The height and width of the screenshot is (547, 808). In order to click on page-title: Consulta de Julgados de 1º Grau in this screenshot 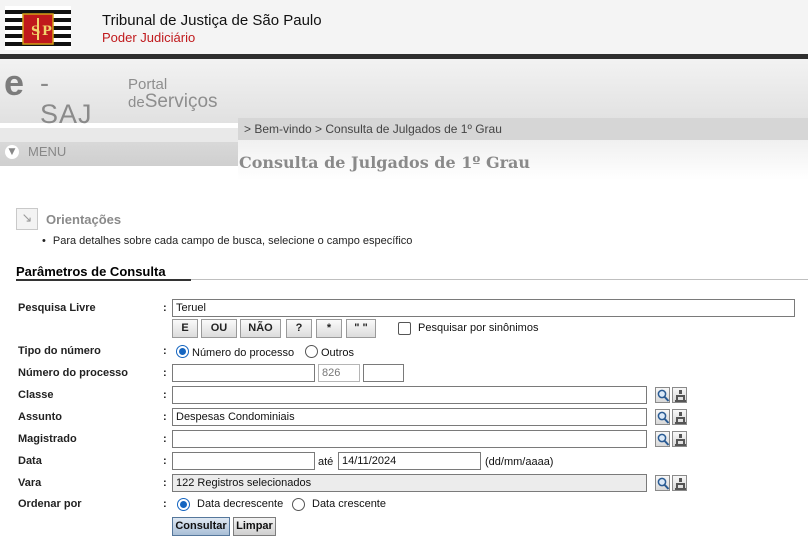, I will do `click(385, 162)`.